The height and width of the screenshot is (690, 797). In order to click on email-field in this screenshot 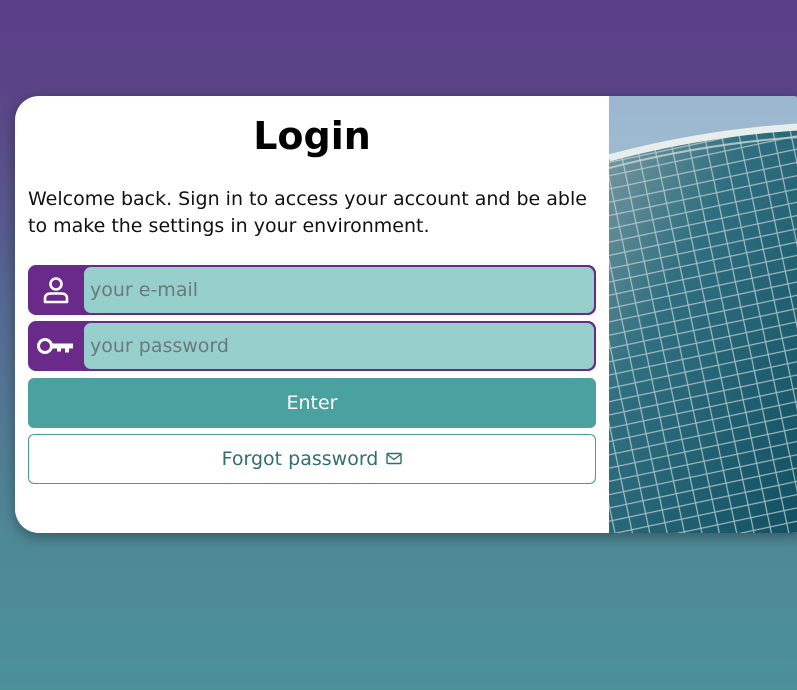, I will do `click(339, 290)`.